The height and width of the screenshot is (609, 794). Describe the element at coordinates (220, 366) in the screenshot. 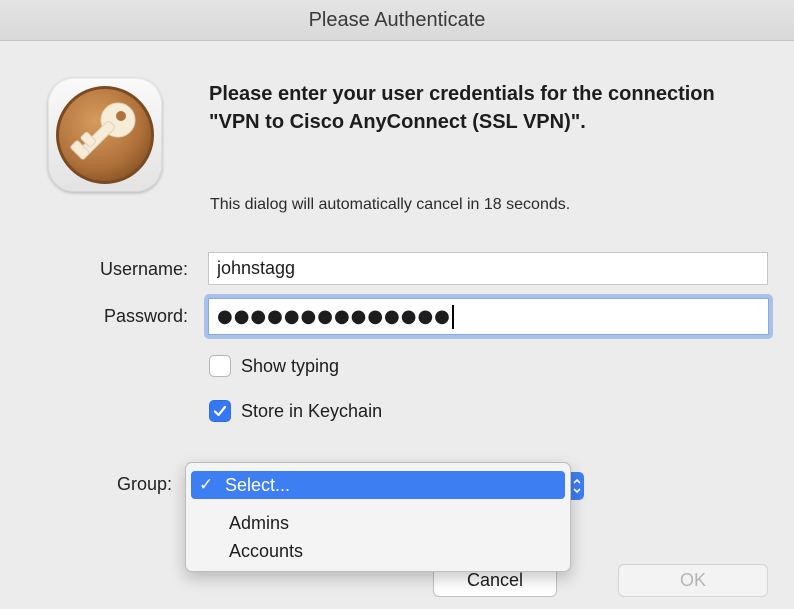

I see `show-typing-checkbox` at that location.